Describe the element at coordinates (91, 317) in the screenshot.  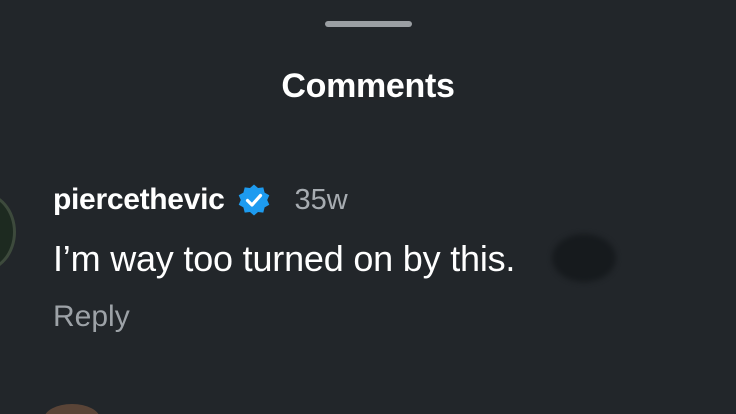
I see `reply-button: Reply` at that location.